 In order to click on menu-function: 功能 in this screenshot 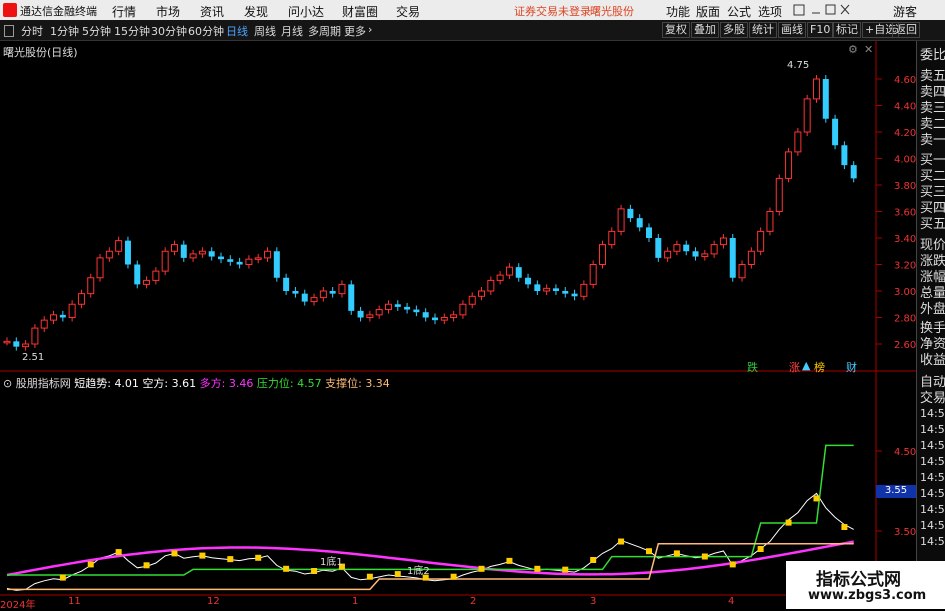, I will do `click(678, 11)`.